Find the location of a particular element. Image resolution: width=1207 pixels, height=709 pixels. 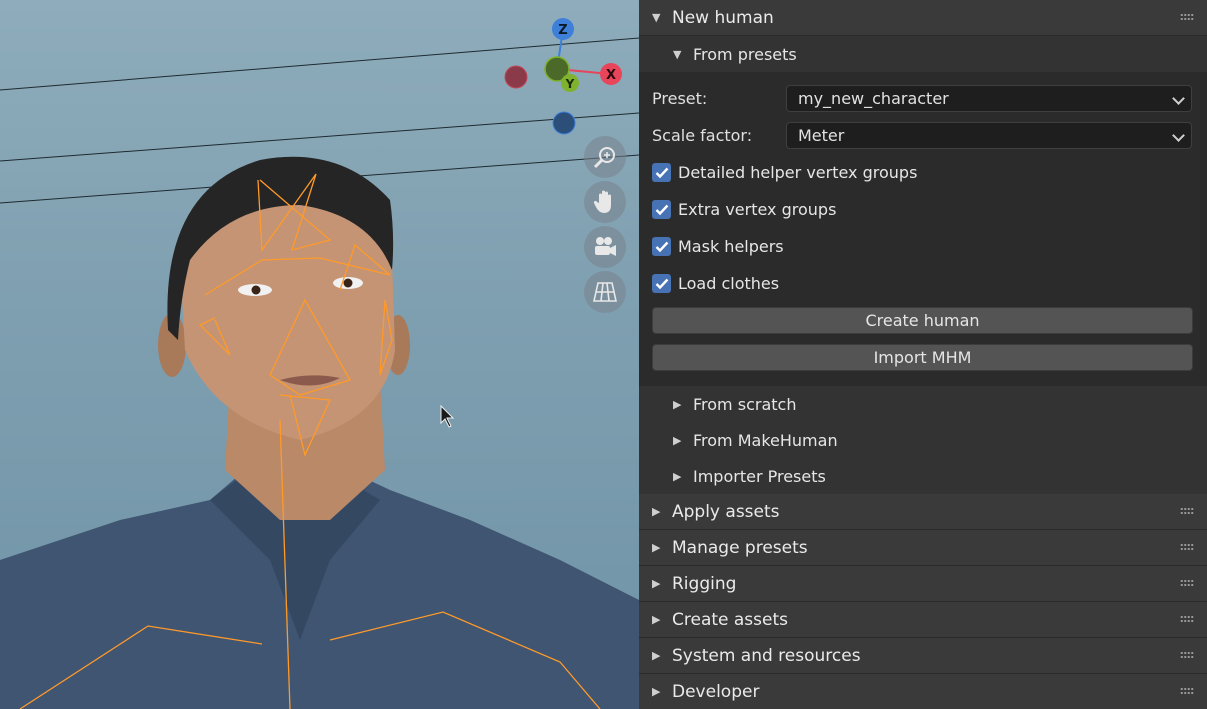

scale-factor-label: Scale factor: is located at coordinates (702, 135).